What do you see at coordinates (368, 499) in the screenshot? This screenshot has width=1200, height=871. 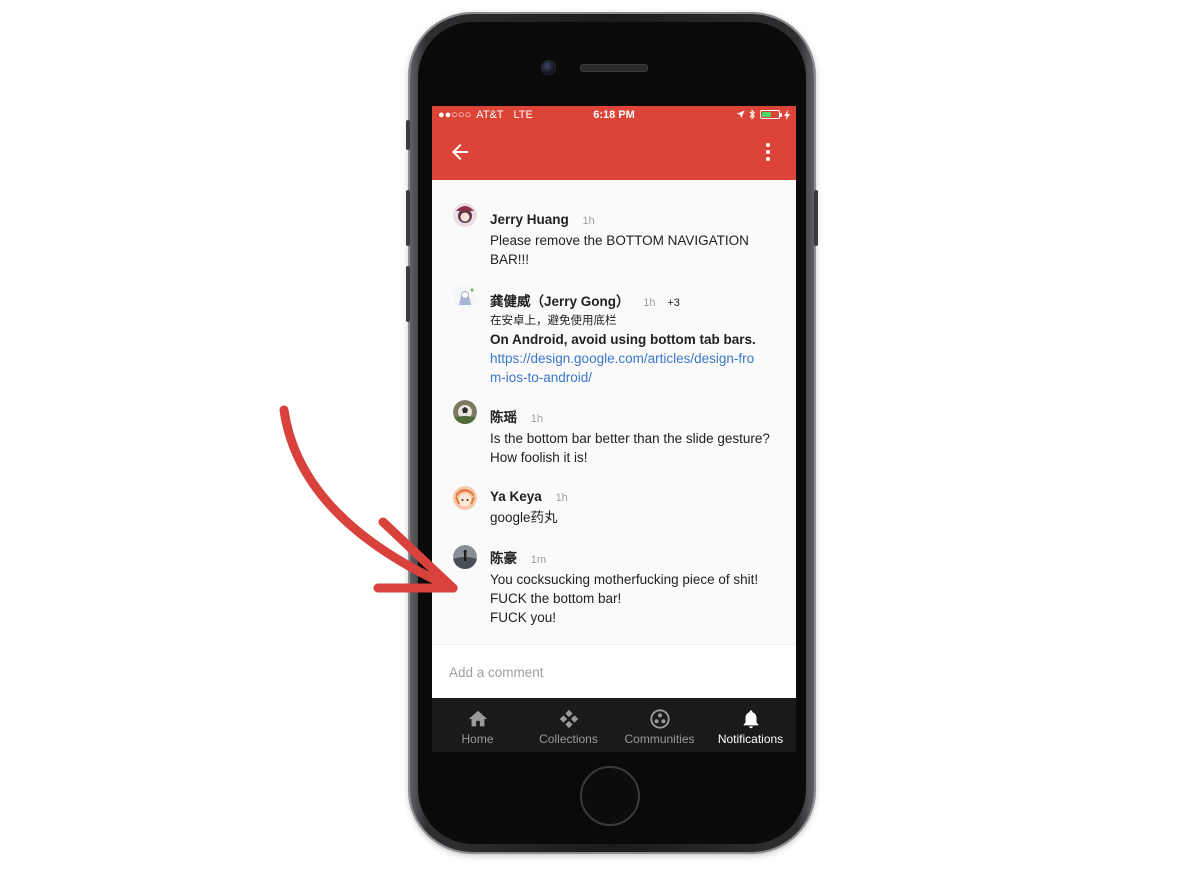 I see `annotation-arrow` at bounding box center [368, 499].